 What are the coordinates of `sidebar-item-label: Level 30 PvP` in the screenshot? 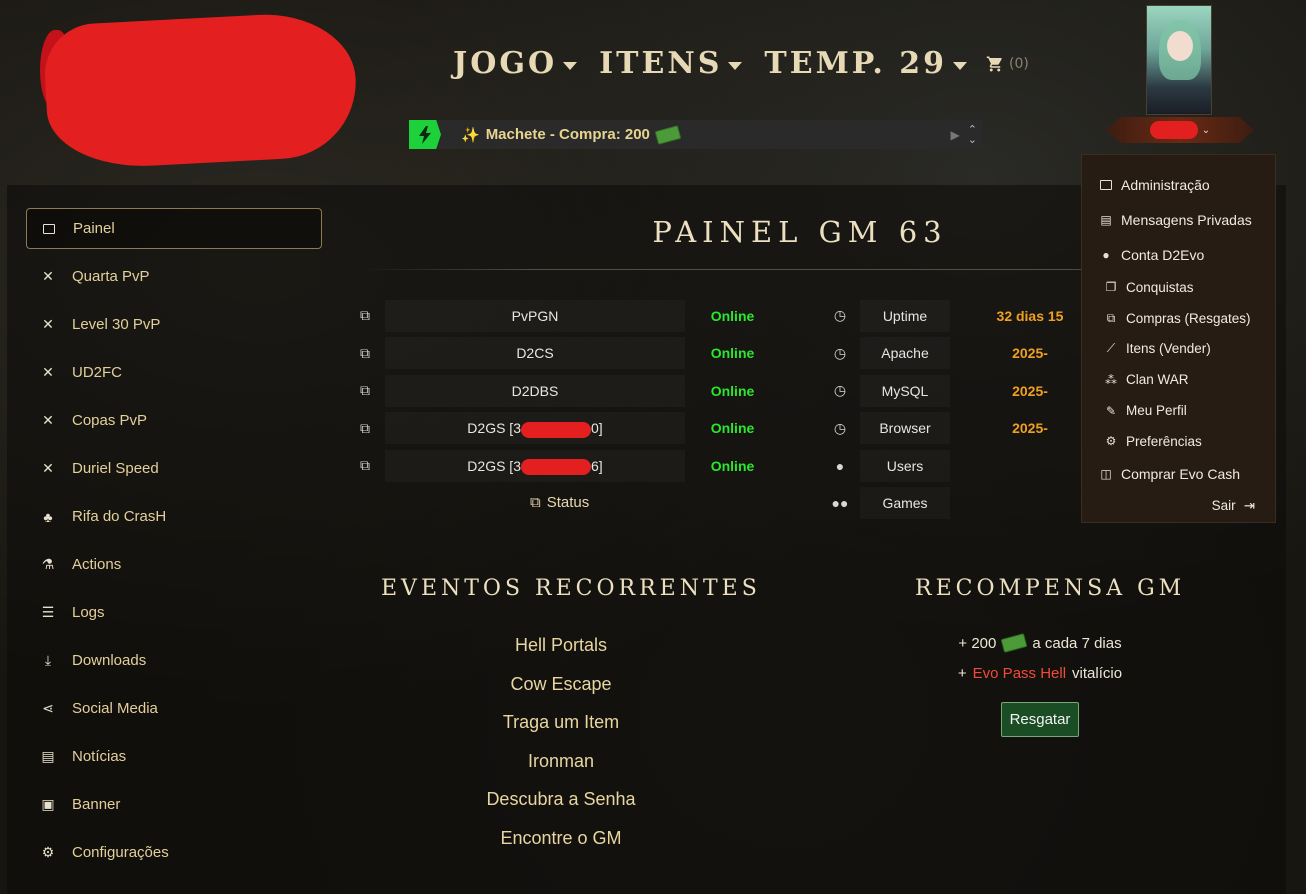 It's located at (116, 324).